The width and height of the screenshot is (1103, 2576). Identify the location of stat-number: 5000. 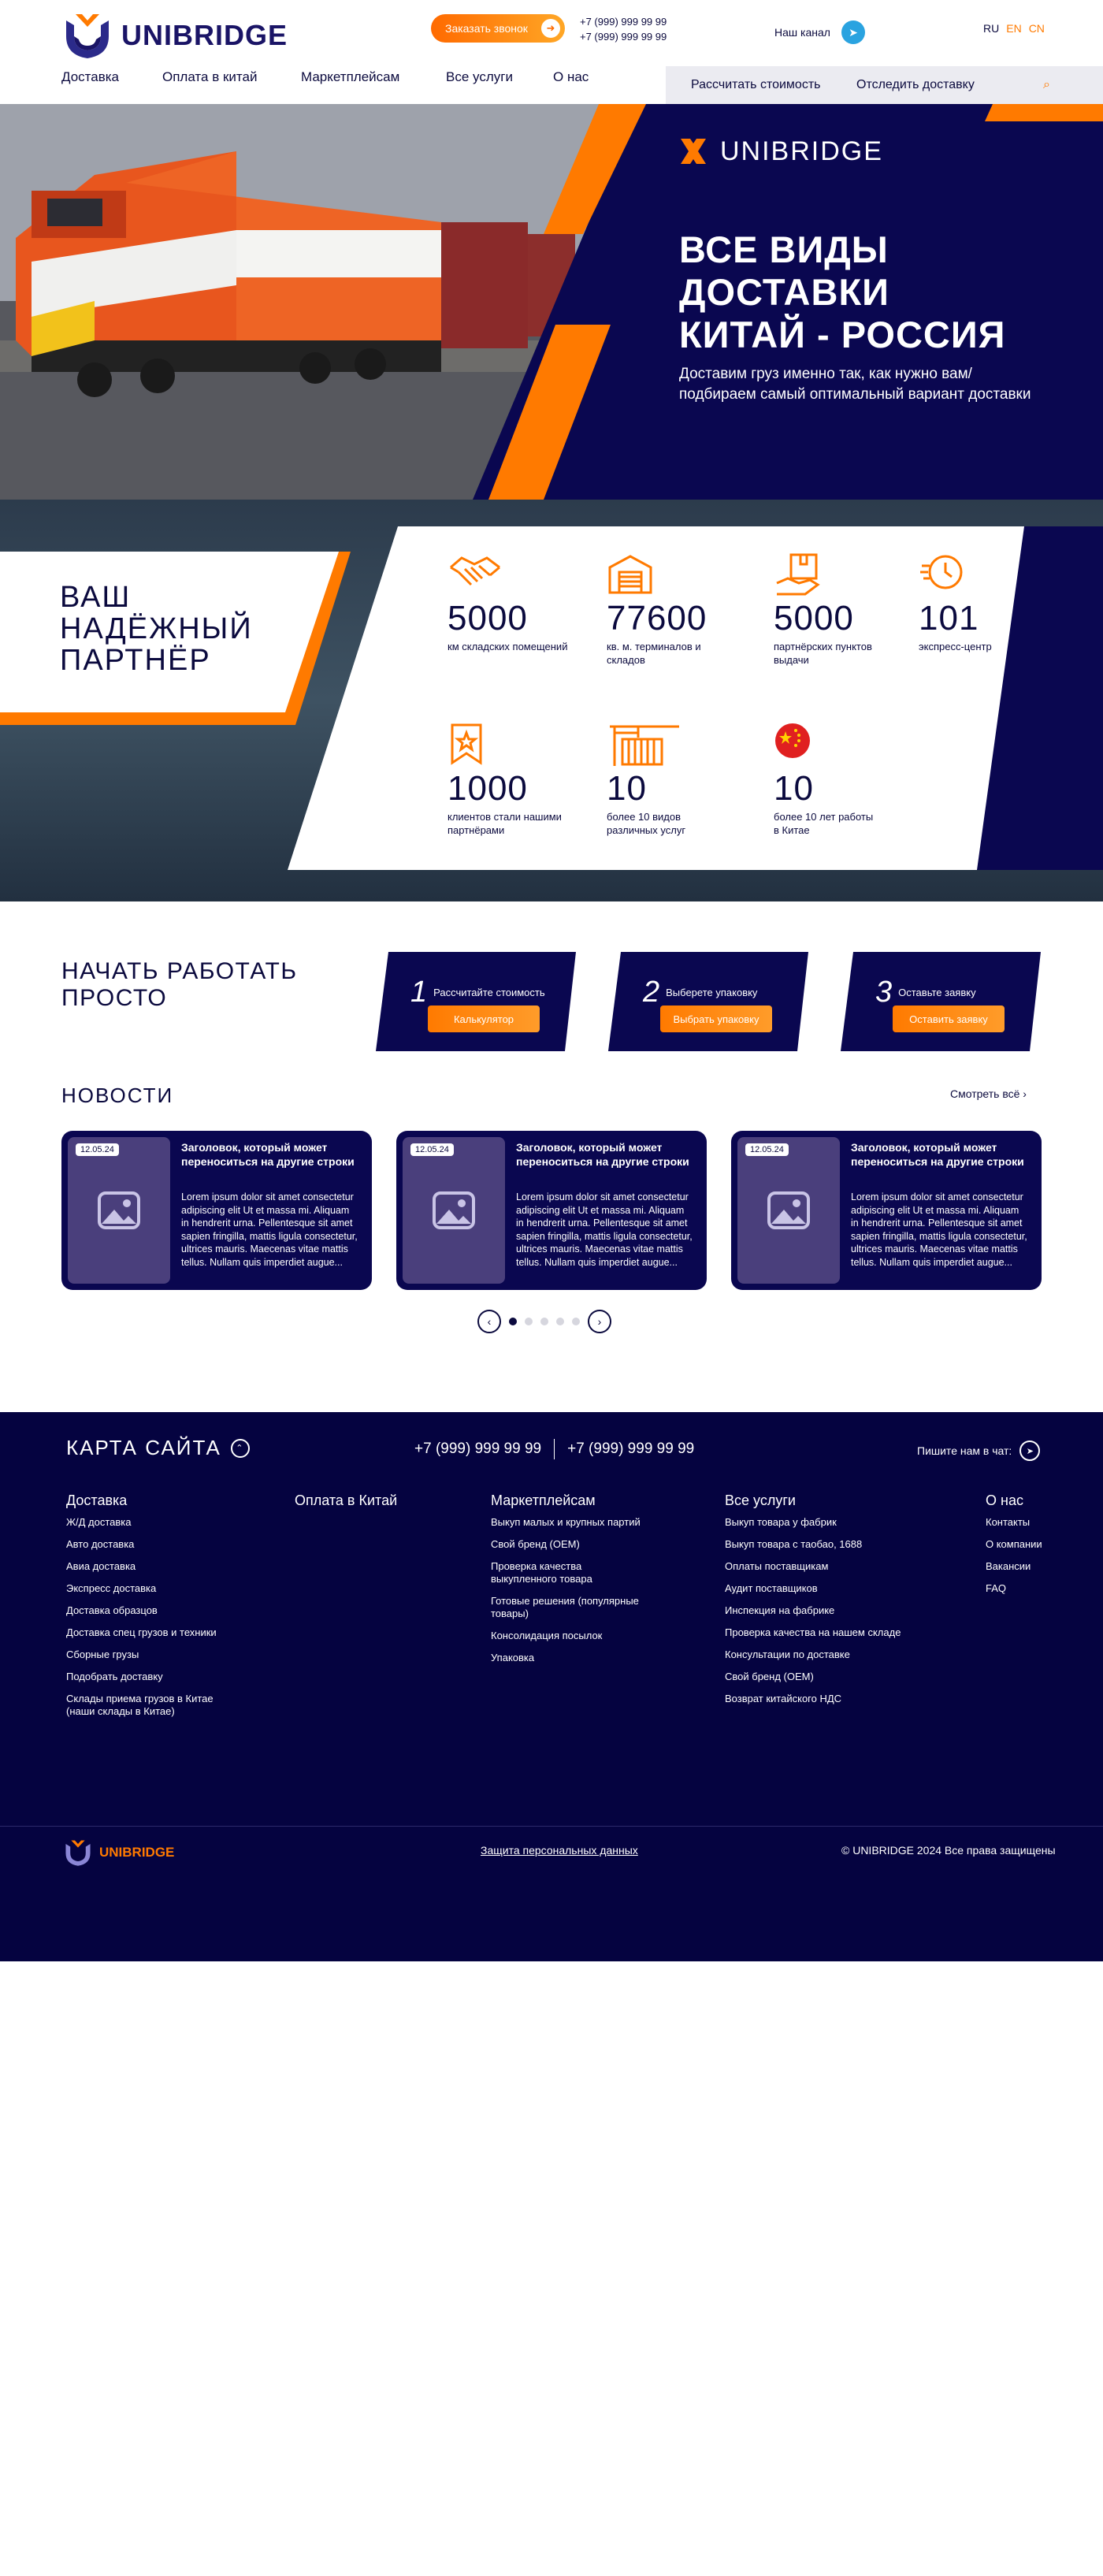
(488, 618).